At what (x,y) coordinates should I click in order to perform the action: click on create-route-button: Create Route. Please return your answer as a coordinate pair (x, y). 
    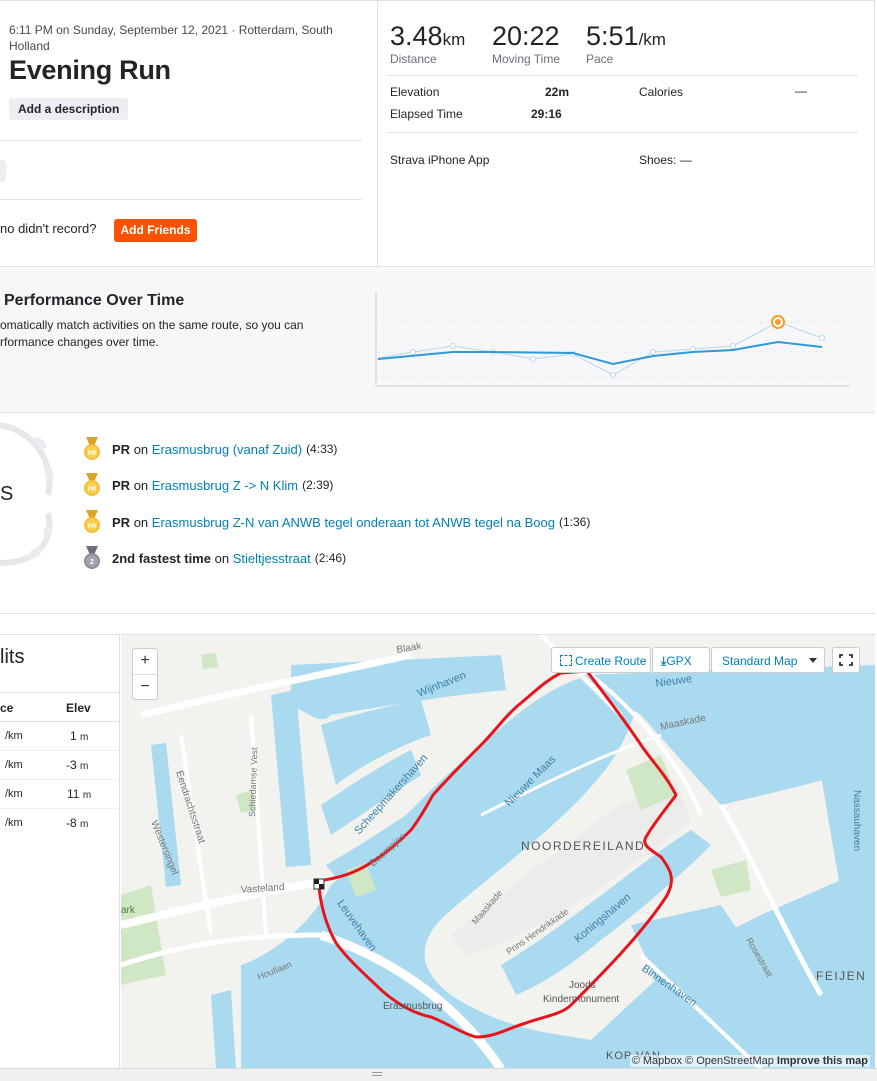
    Looking at the image, I should click on (601, 660).